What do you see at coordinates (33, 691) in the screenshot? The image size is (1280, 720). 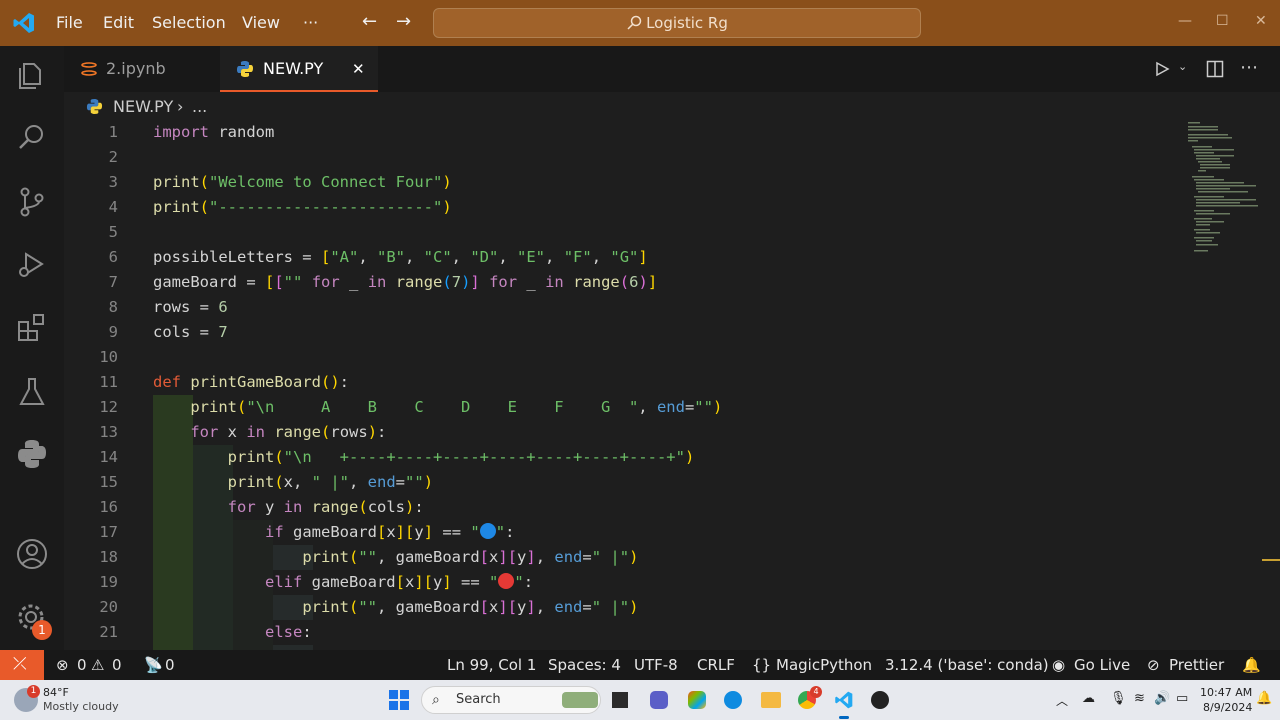 I see `weather-badge: 1` at bounding box center [33, 691].